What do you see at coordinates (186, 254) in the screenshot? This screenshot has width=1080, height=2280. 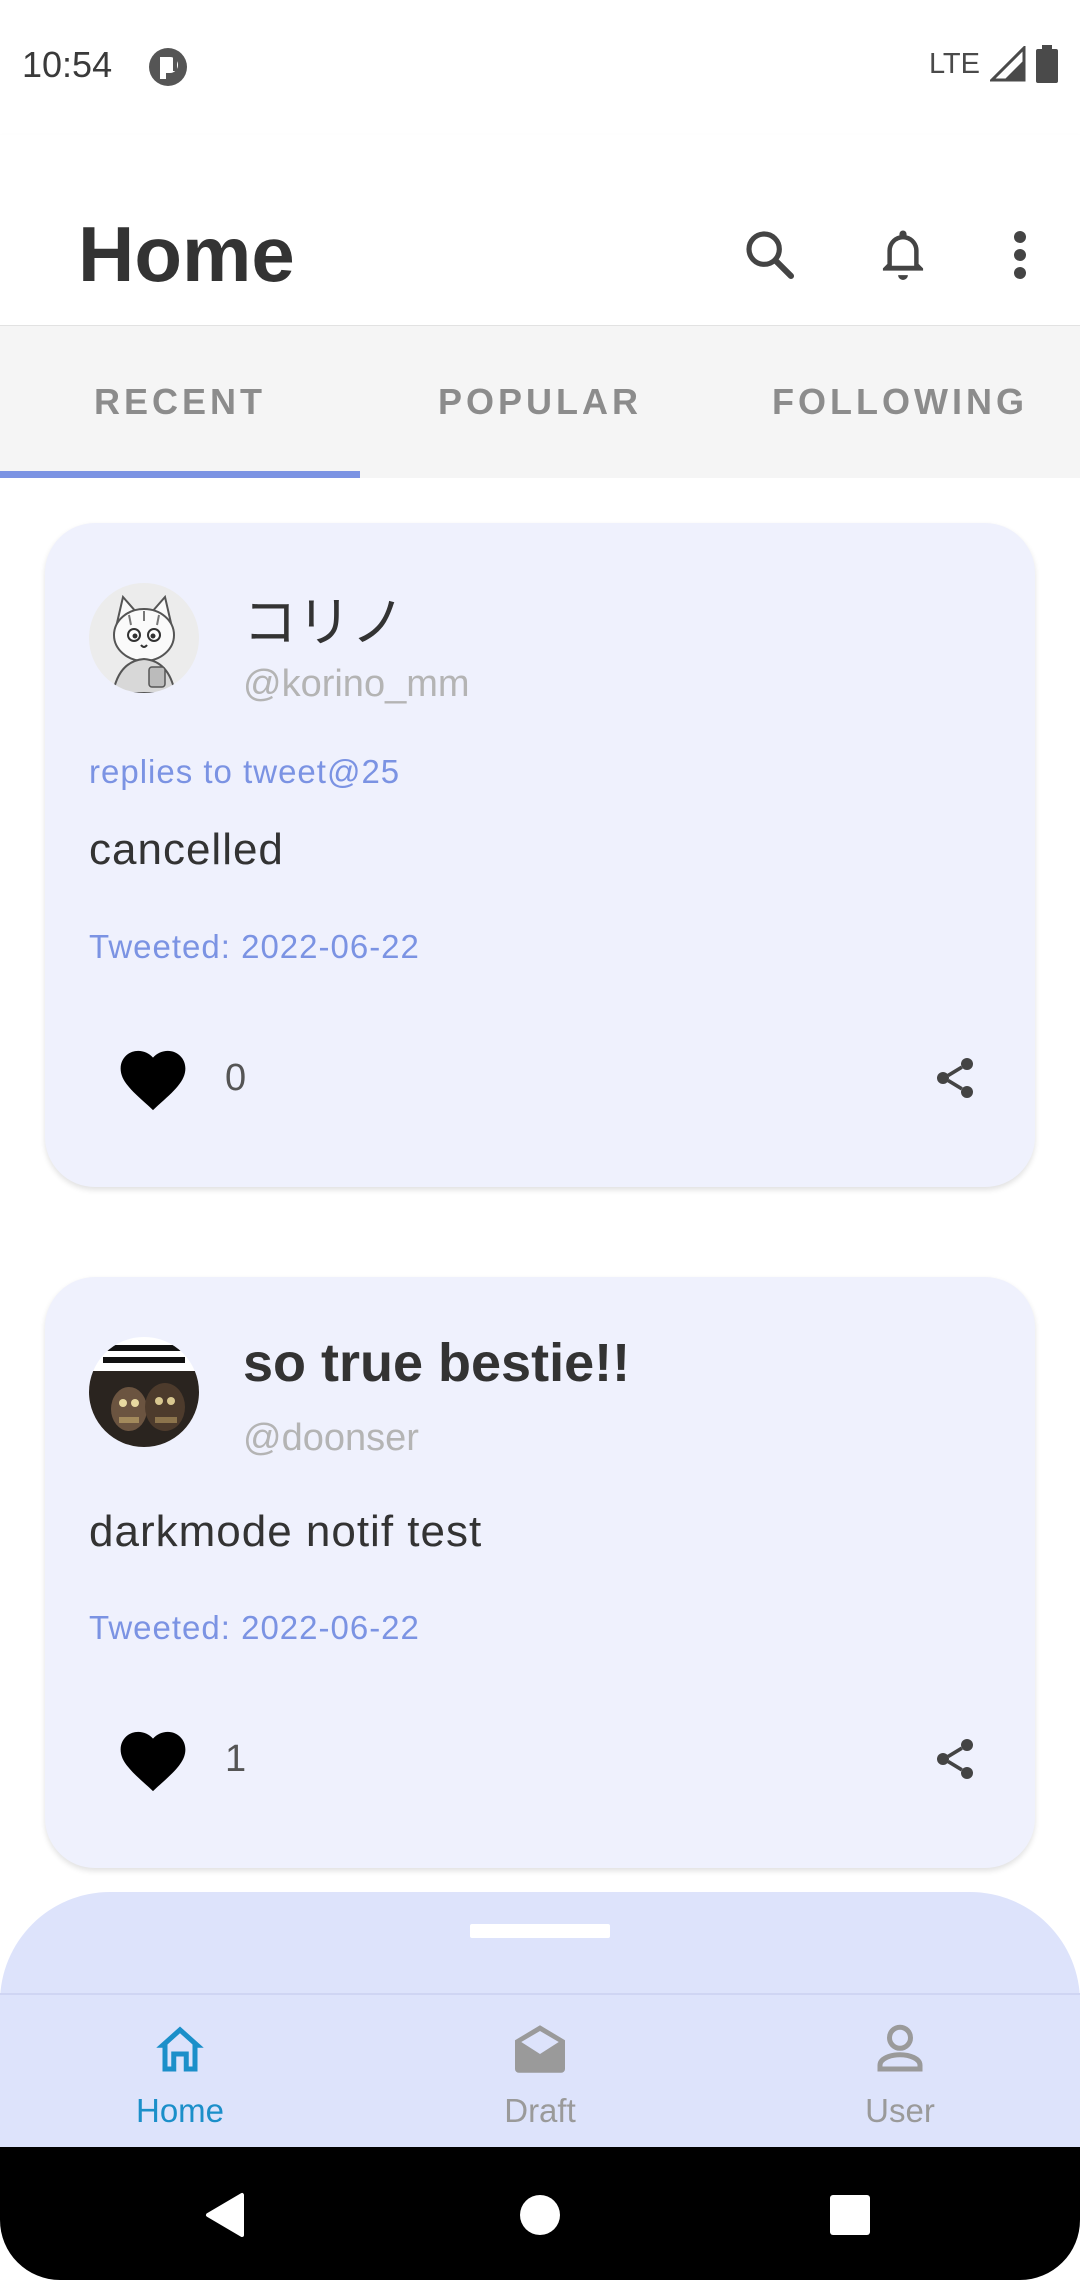 I see `page-title: Home` at bounding box center [186, 254].